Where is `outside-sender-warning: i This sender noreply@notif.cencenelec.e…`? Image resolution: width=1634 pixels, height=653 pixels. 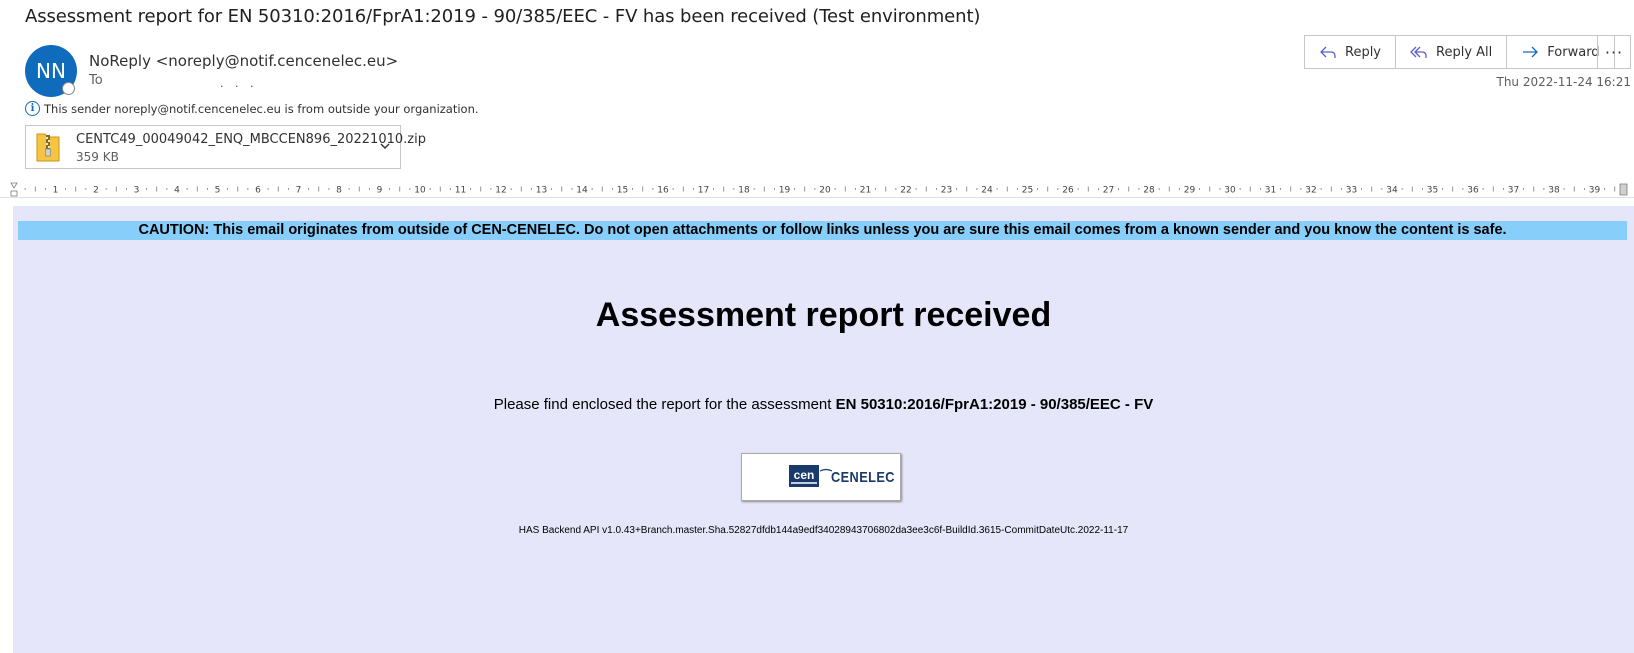 outside-sender-warning: i This sender noreply@notif.cencenelec.e… is located at coordinates (252, 108).